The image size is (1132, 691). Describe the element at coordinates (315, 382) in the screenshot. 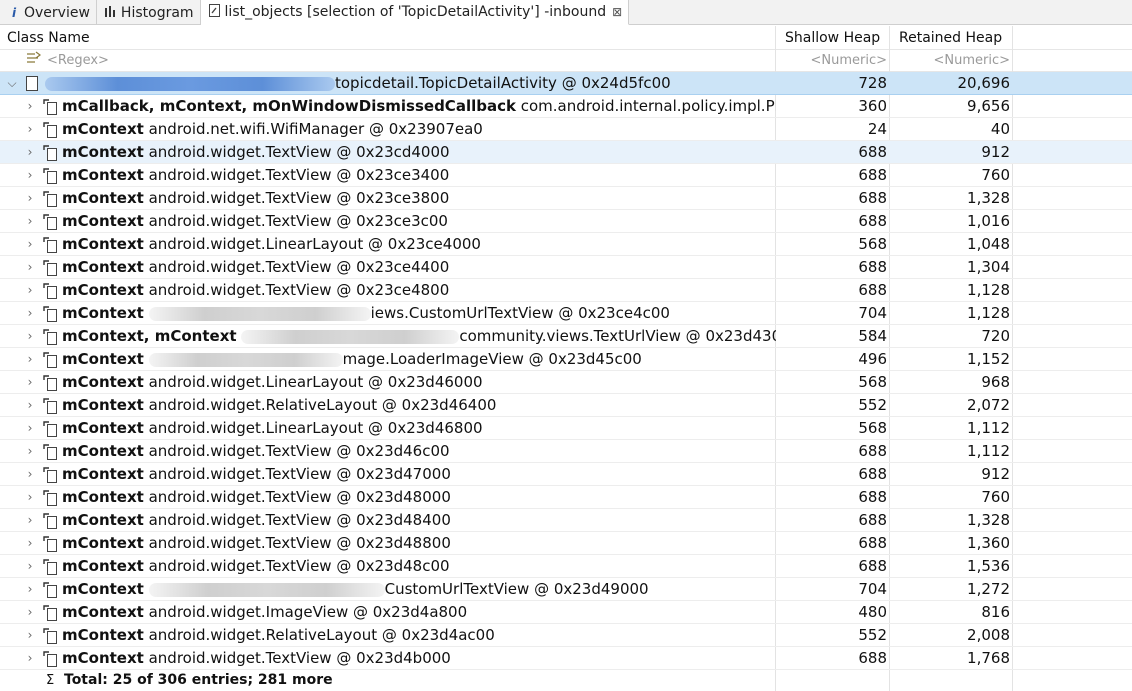

I see `object-name: android.widget.LinearLayout @ 0x23d46000` at that location.